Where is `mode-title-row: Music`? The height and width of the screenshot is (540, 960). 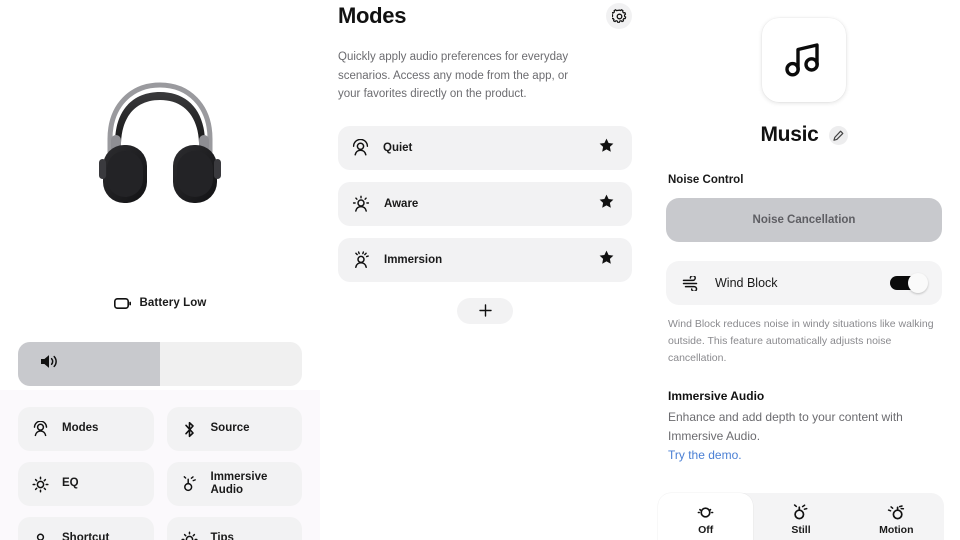 mode-title-row: Music is located at coordinates (804, 135).